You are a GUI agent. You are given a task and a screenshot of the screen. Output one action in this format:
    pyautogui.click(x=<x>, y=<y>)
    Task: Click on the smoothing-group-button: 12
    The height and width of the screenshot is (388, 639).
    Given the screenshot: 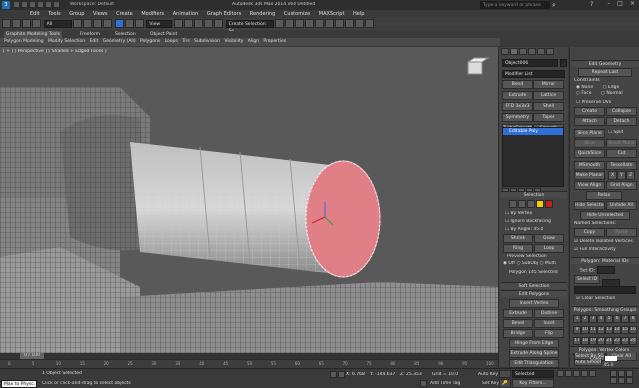 What is the action you would take?
    pyautogui.click(x=601, y=330)
    